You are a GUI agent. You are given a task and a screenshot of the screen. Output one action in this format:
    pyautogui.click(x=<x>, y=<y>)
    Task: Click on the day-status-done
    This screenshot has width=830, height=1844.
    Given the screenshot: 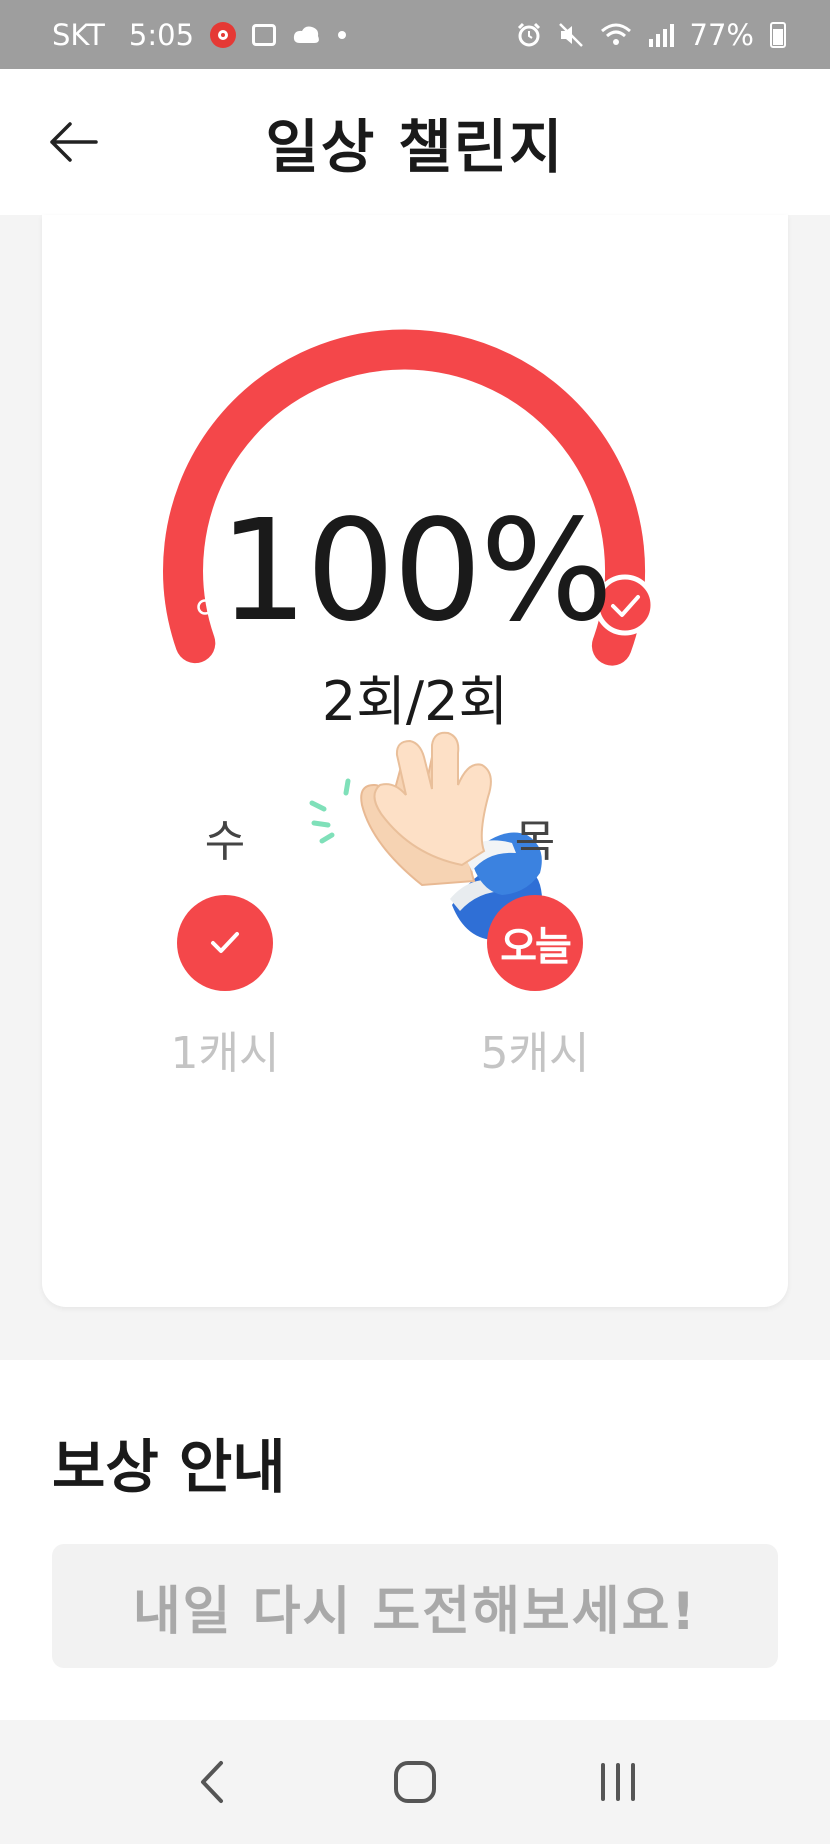 What is the action you would take?
    pyautogui.click(x=225, y=943)
    